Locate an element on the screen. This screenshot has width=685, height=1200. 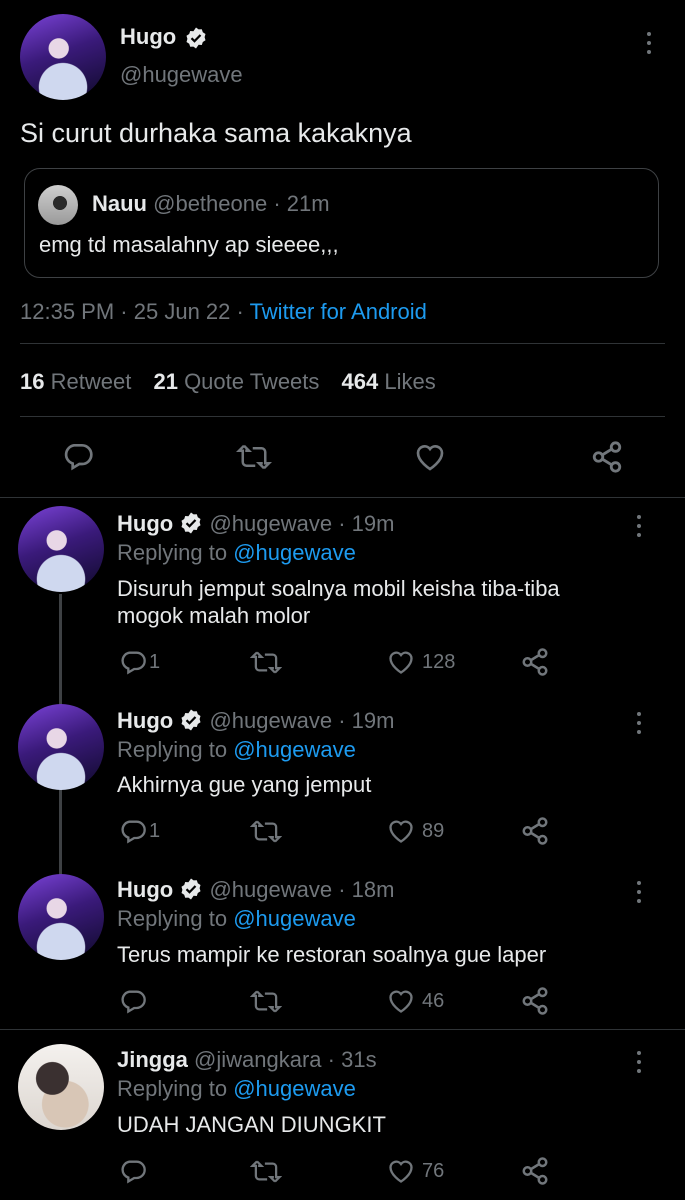
tweet-stats: 16 Retweet 21 Quote Tweets 464 Likes is located at coordinates (228, 382).